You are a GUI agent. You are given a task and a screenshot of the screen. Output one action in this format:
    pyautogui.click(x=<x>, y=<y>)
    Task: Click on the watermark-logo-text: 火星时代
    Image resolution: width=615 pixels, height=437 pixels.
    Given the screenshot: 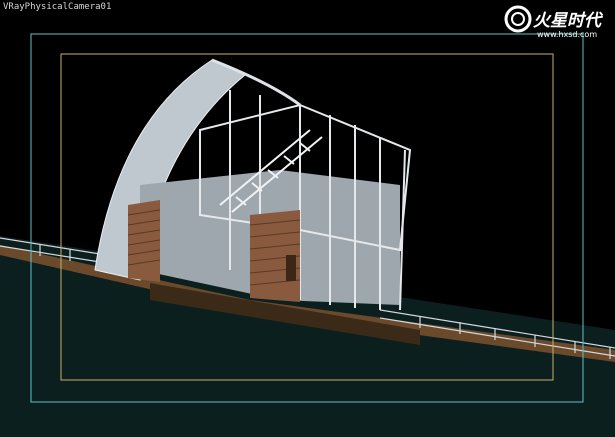 What is the action you would take?
    pyautogui.click(x=568, y=21)
    